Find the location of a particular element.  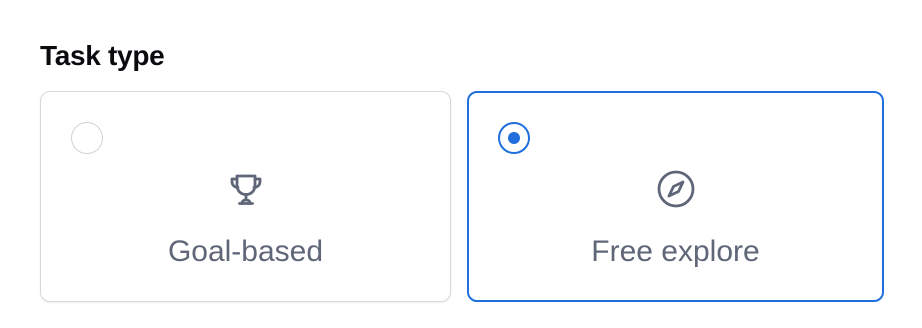

task-type-title: Task type is located at coordinates (102, 55).